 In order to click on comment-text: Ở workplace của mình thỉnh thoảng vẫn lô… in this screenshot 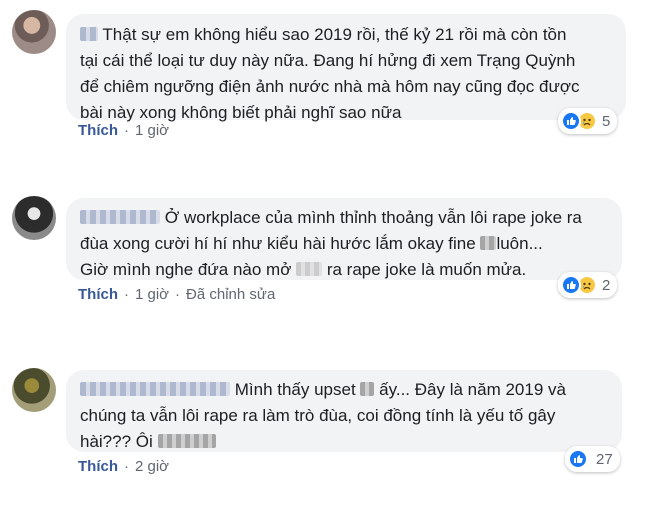, I will do `click(373, 217)`.